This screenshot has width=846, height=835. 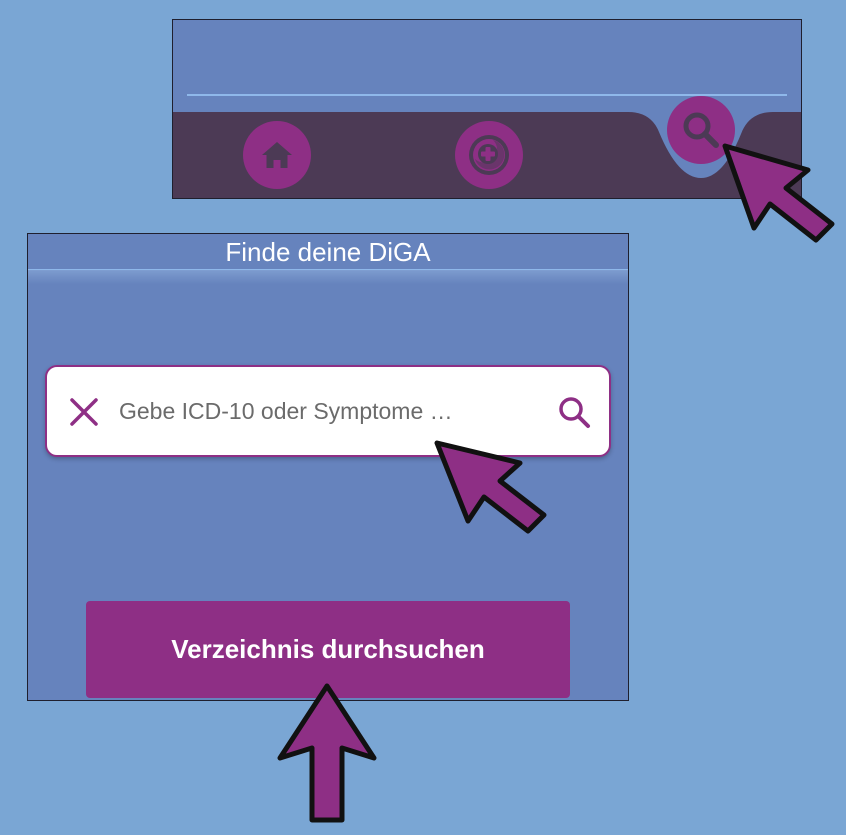 What do you see at coordinates (328, 252) in the screenshot?
I see `page-title: Finde deine DiGA` at bounding box center [328, 252].